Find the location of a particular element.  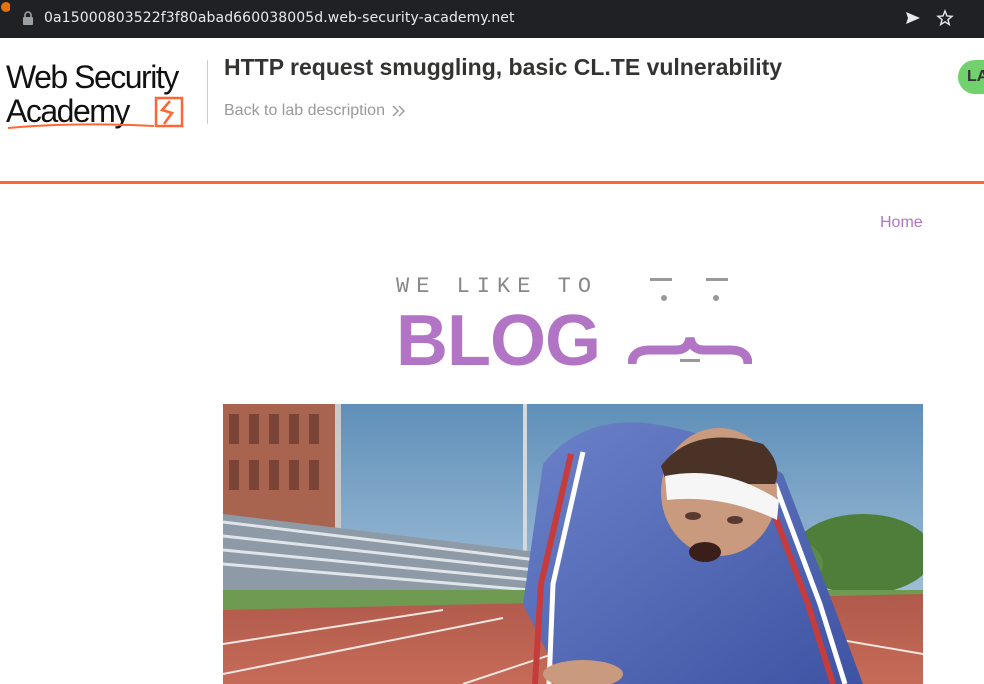

blog-tagline: WE LIKE TO is located at coordinates (497, 286).